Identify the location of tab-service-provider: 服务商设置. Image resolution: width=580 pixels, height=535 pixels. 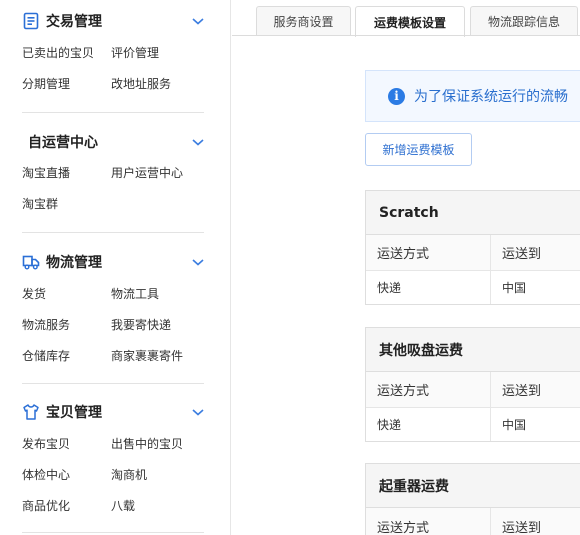
(303, 21).